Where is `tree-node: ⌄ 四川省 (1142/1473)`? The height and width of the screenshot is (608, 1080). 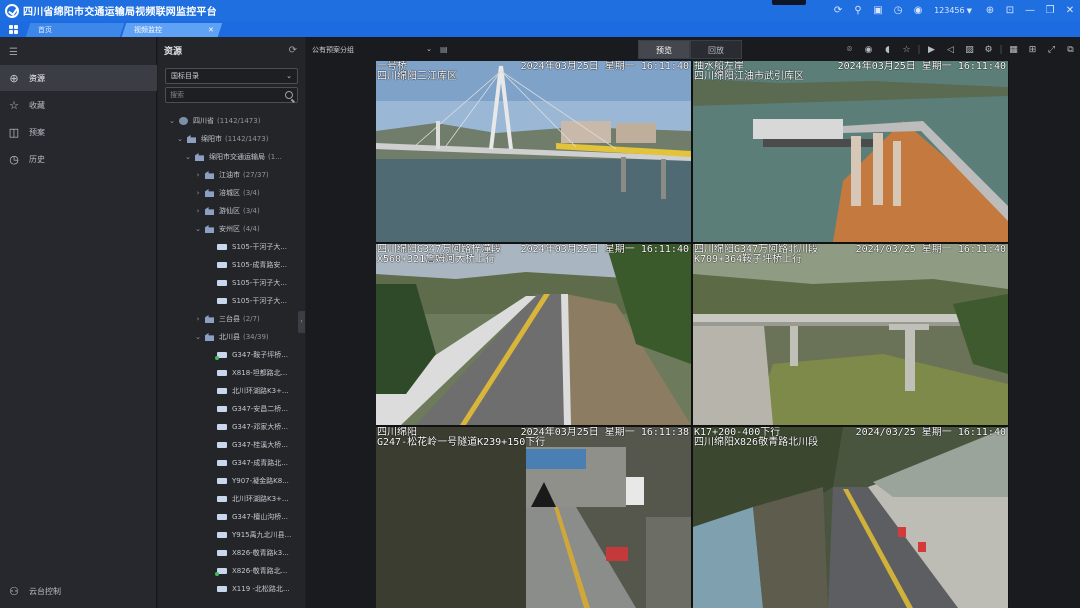 tree-node: ⌄ 四川省 (1142/1473) is located at coordinates (231, 121).